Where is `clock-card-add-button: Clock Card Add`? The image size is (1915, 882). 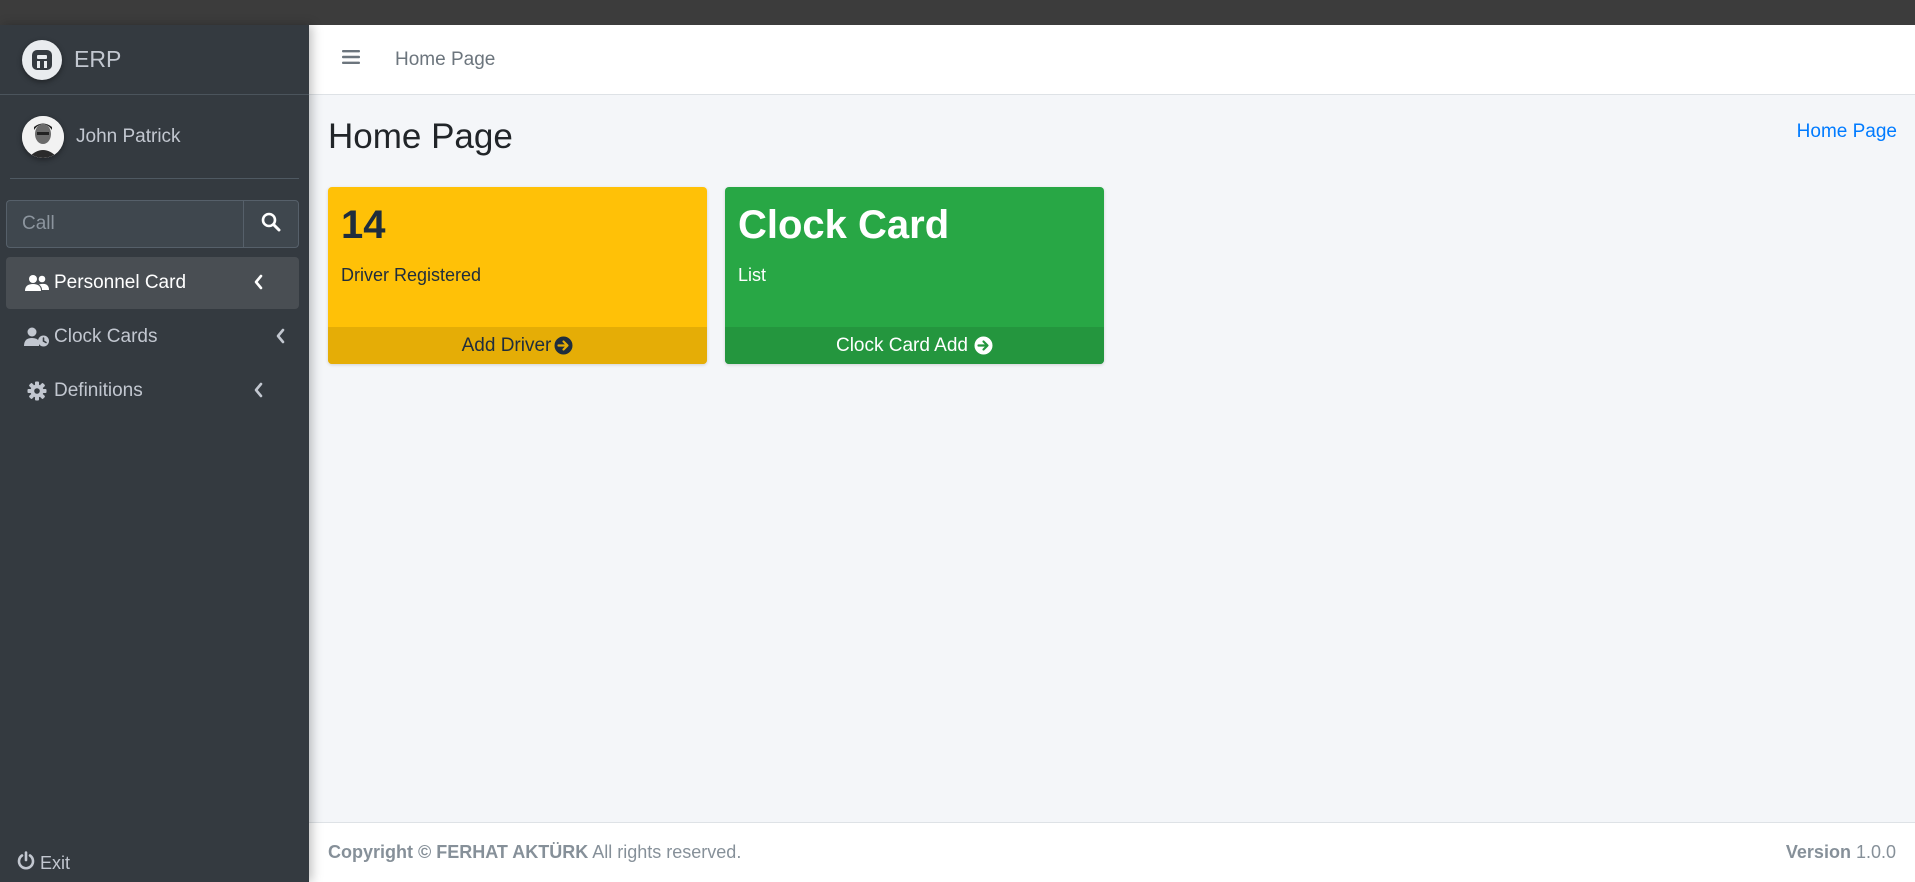 clock-card-add-button: Clock Card Add is located at coordinates (914, 345).